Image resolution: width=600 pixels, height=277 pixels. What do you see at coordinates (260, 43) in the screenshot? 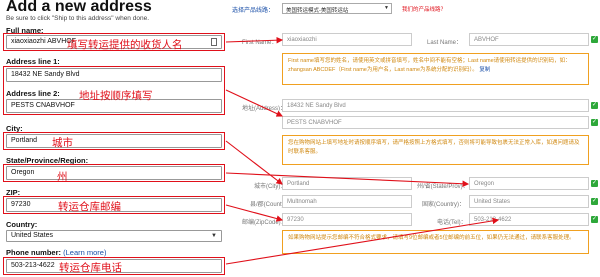
I see `first-name-label: First Name：` at bounding box center [260, 43].